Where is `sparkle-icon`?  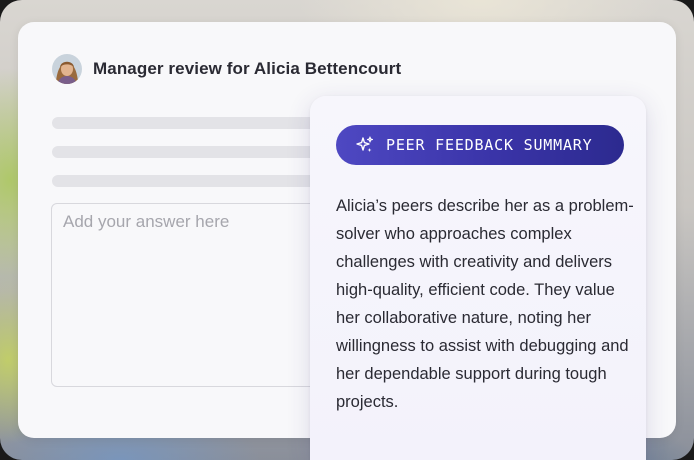 sparkle-icon is located at coordinates (365, 145).